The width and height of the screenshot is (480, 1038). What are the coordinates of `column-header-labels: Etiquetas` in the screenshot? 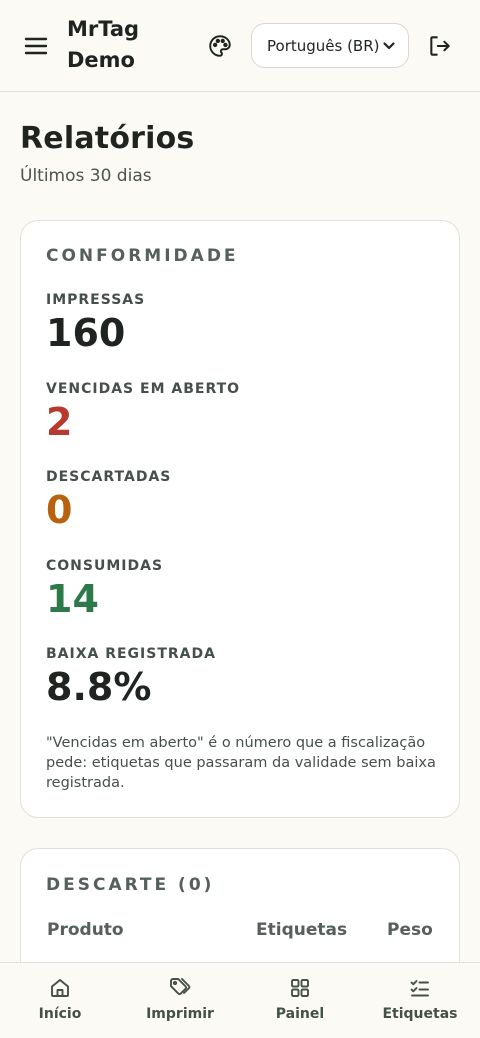 It's located at (301, 930).